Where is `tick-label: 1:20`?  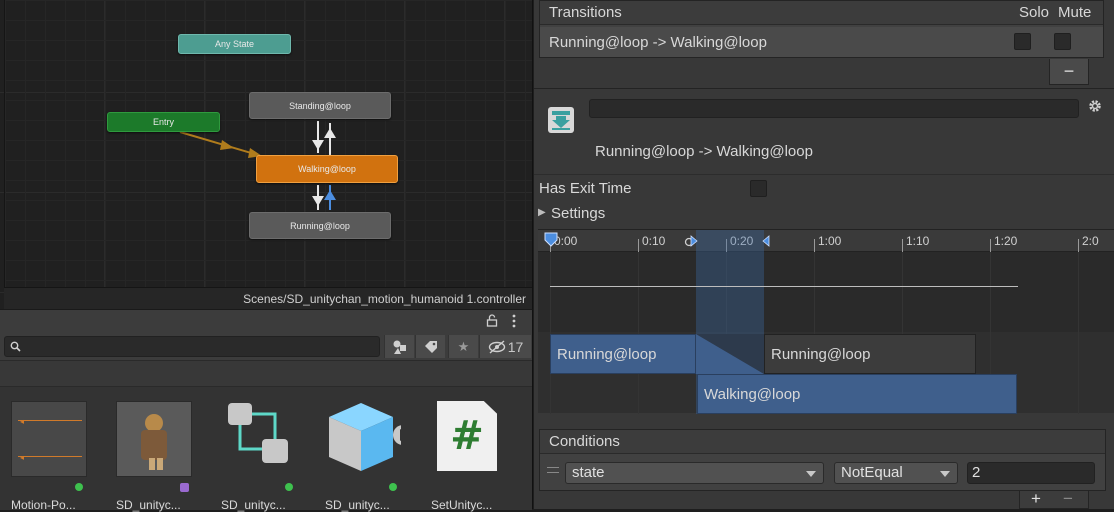 tick-label: 1:20 is located at coordinates (1006, 241).